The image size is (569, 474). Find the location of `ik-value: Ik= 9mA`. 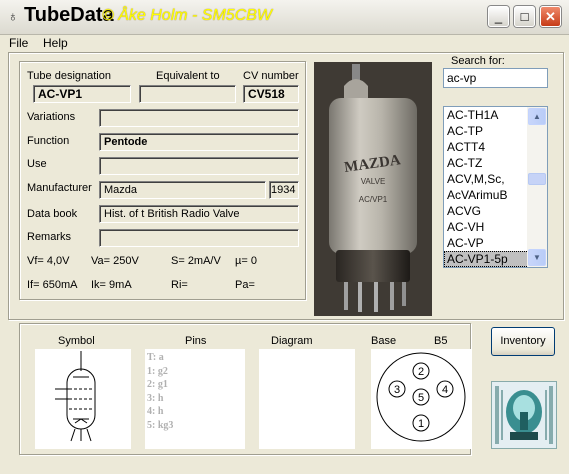

ik-value: Ik= 9mA is located at coordinates (111, 285).